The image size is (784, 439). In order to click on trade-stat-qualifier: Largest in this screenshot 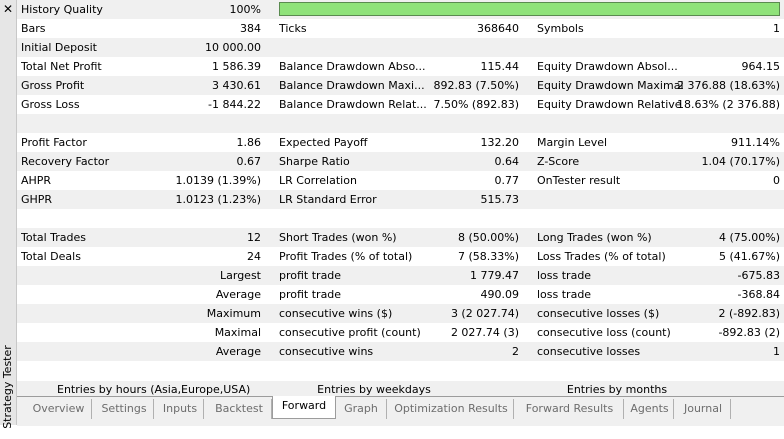, I will do `click(240, 275)`.